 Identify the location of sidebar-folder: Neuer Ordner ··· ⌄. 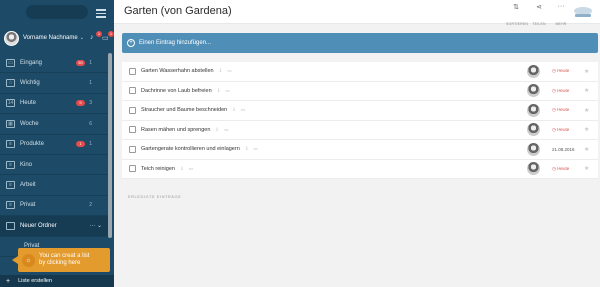
(54, 226).